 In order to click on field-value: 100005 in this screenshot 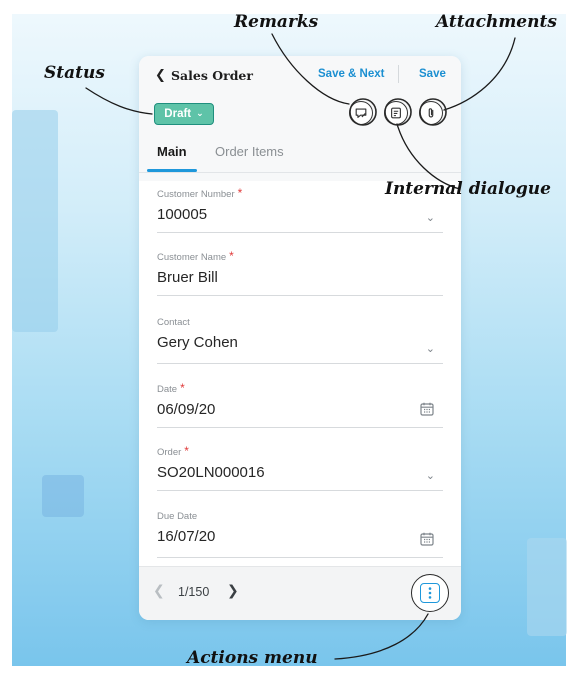, I will do `click(182, 214)`.